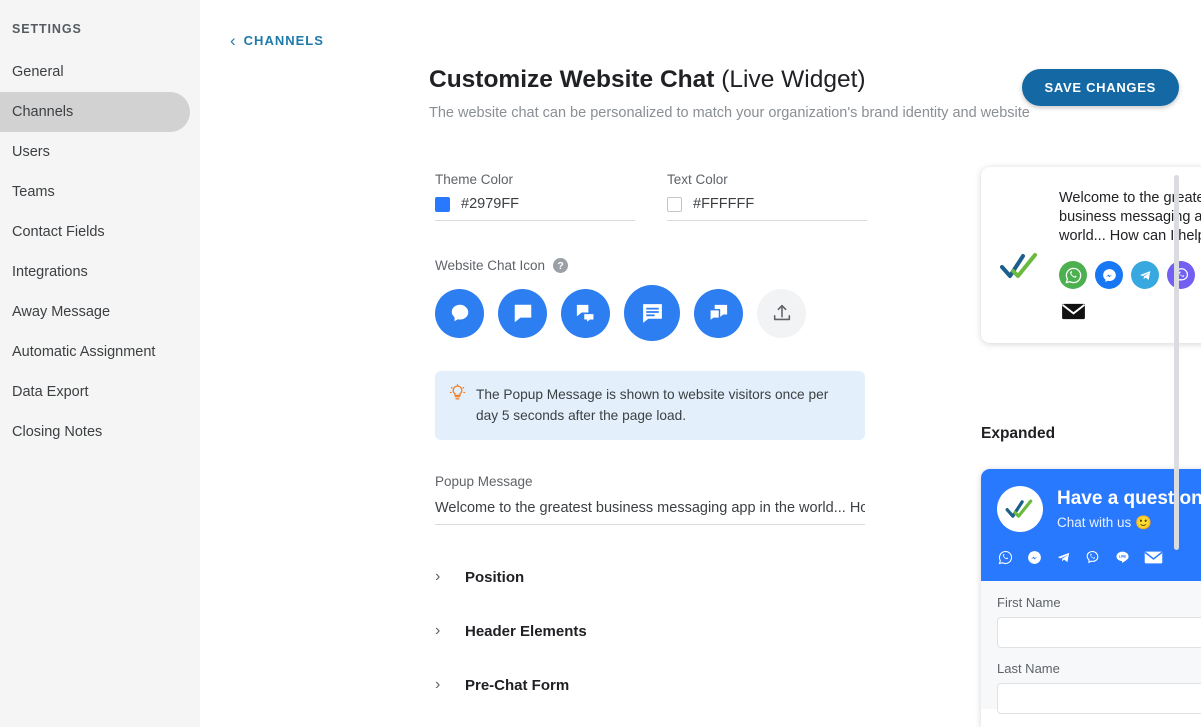  Describe the element at coordinates (484, 482) in the screenshot. I see `popup-message-label: Popup Message` at that location.